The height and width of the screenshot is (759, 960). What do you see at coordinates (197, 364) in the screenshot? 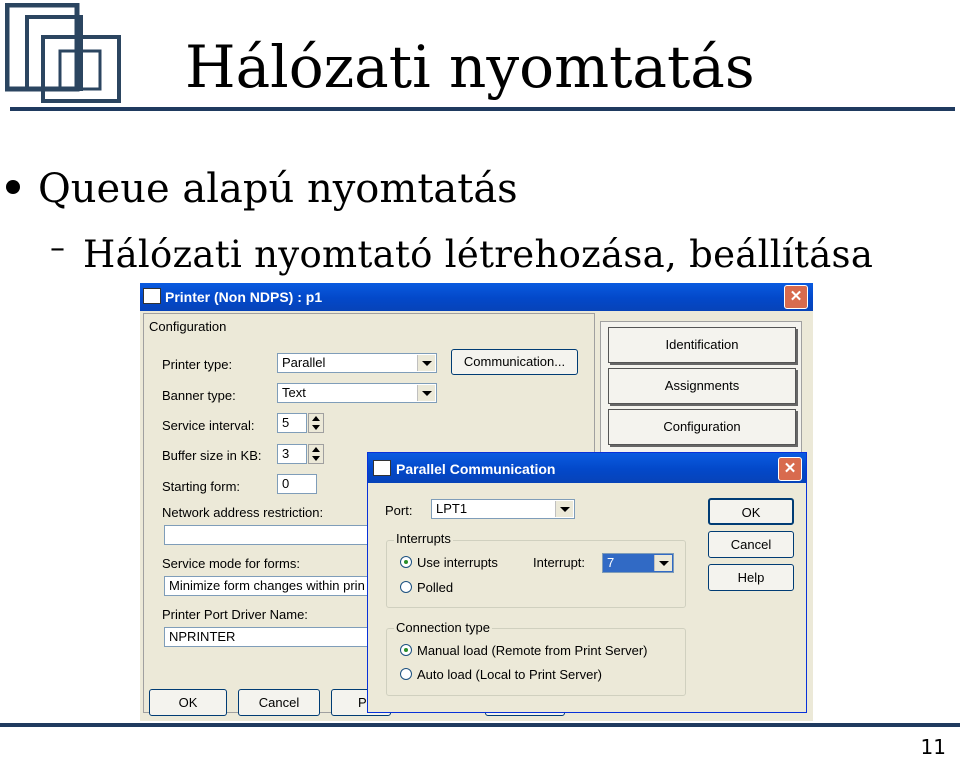
I see `printer-type-label: Printer type:` at bounding box center [197, 364].